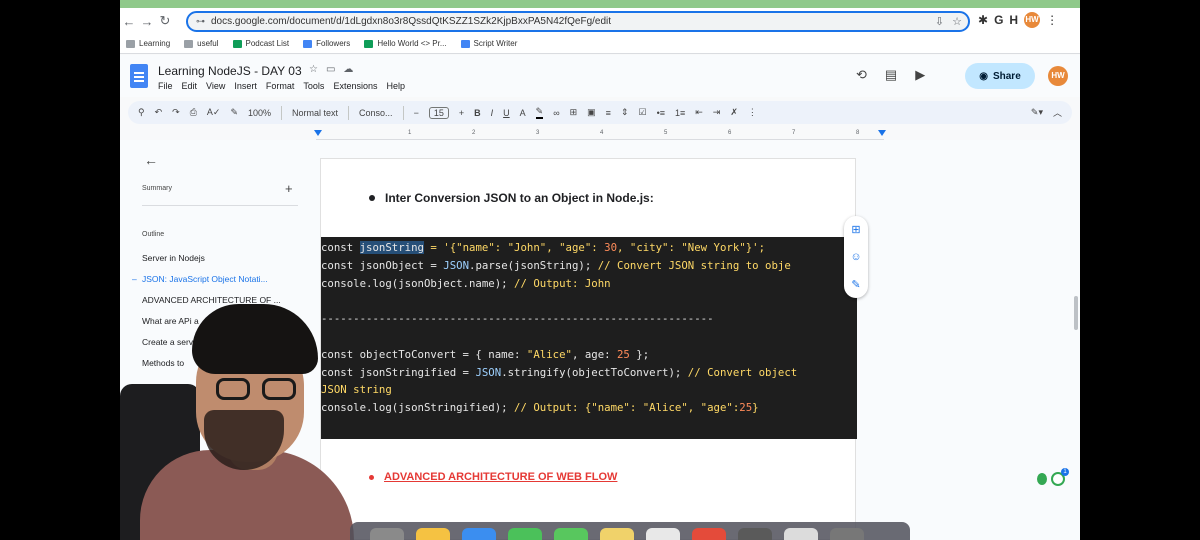 The image size is (1200, 540). Describe the element at coordinates (234, 112) in the screenshot. I see `paint-format-icon: ✎` at that location.